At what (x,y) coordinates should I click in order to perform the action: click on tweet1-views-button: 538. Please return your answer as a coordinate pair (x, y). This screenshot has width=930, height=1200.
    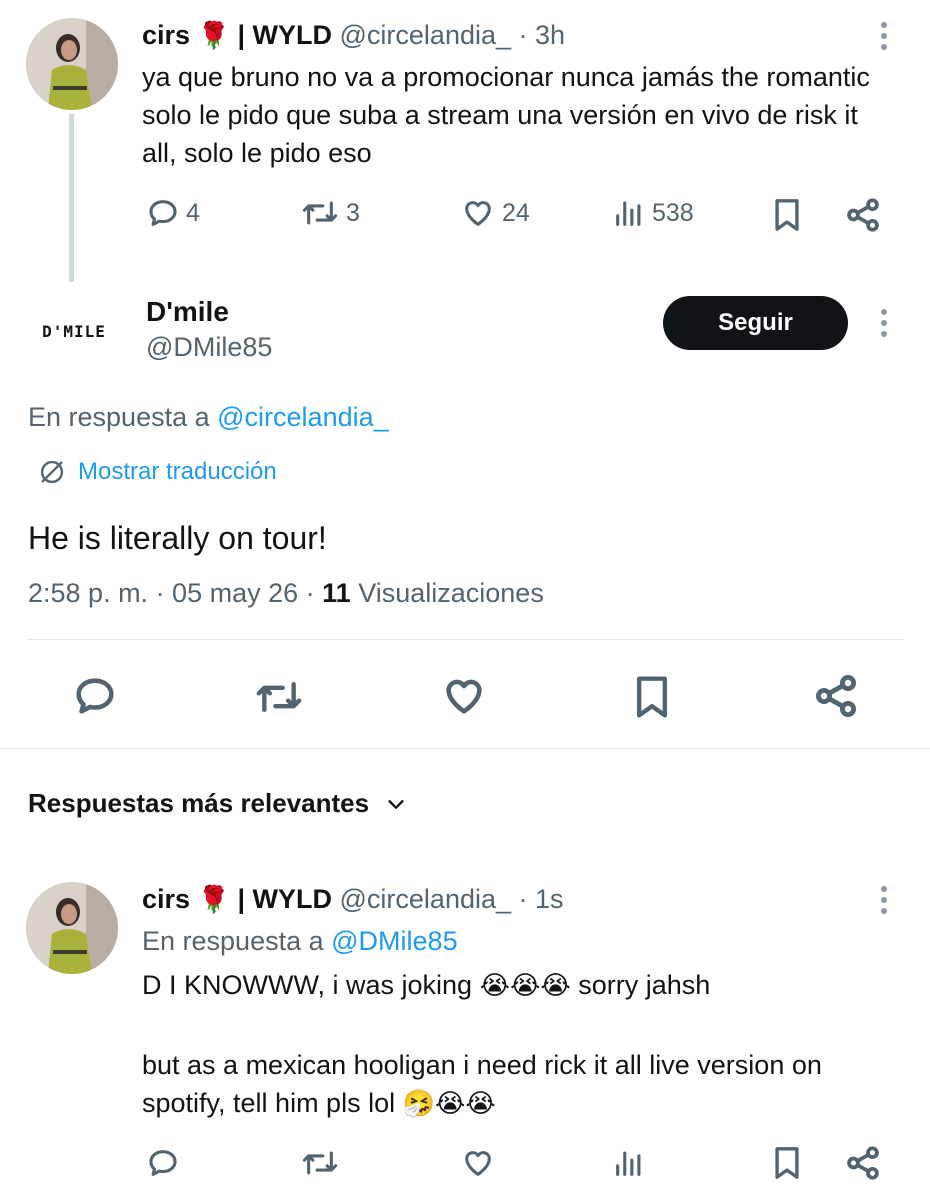
    Looking at the image, I should click on (653, 213).